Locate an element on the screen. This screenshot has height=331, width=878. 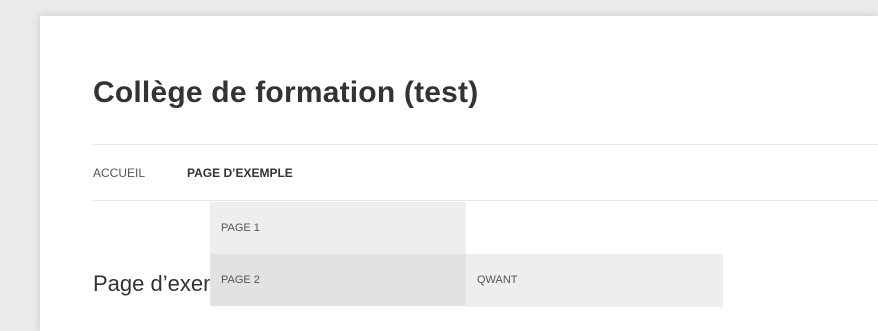
main-navigation: ACCUEIL PAGE D’EXEMPLE is located at coordinates (193, 173).